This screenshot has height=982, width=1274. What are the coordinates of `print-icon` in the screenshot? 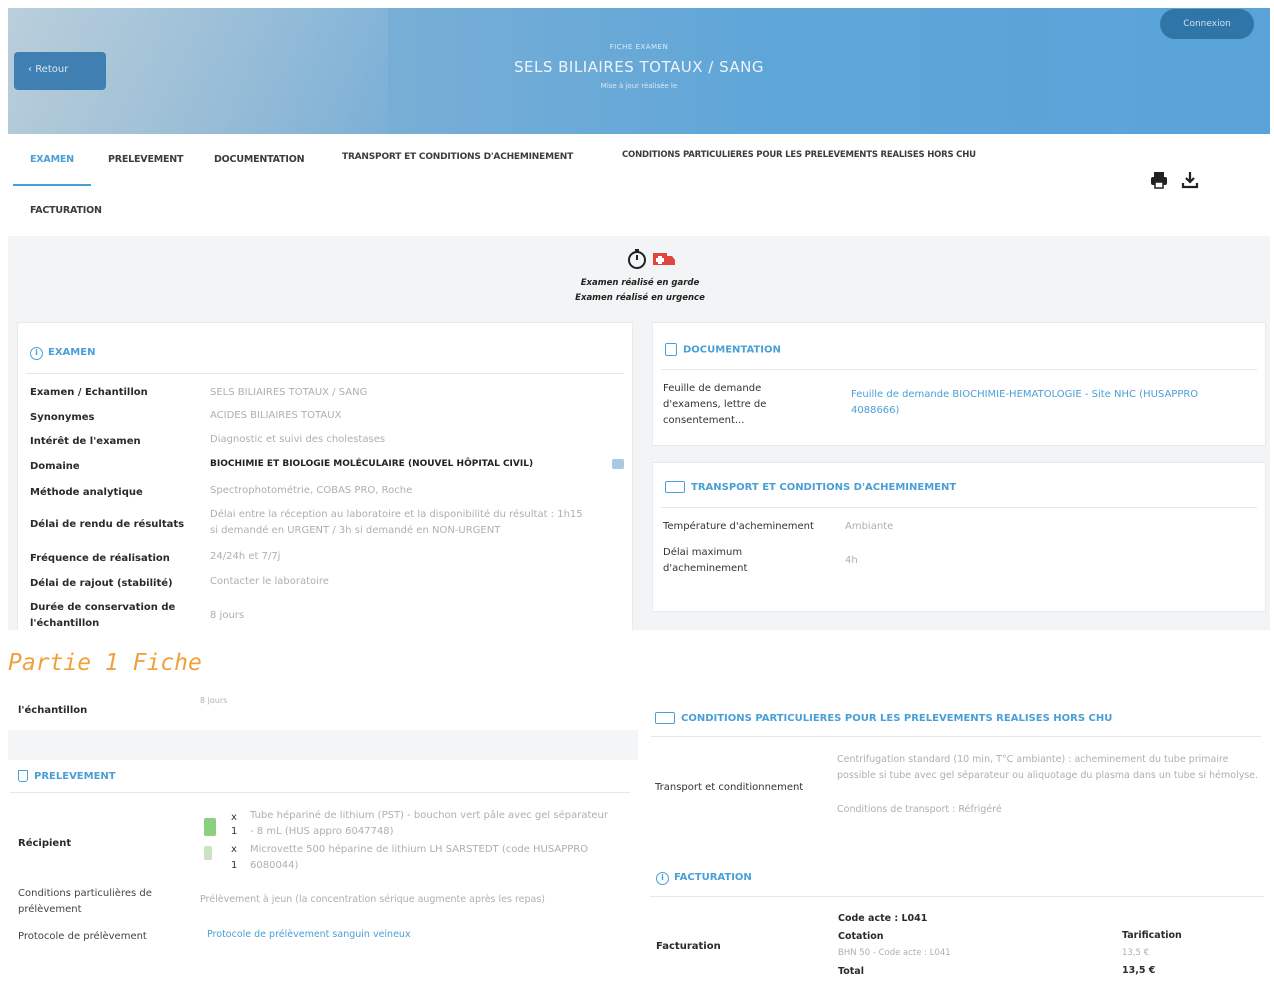 It's located at (1160, 180).